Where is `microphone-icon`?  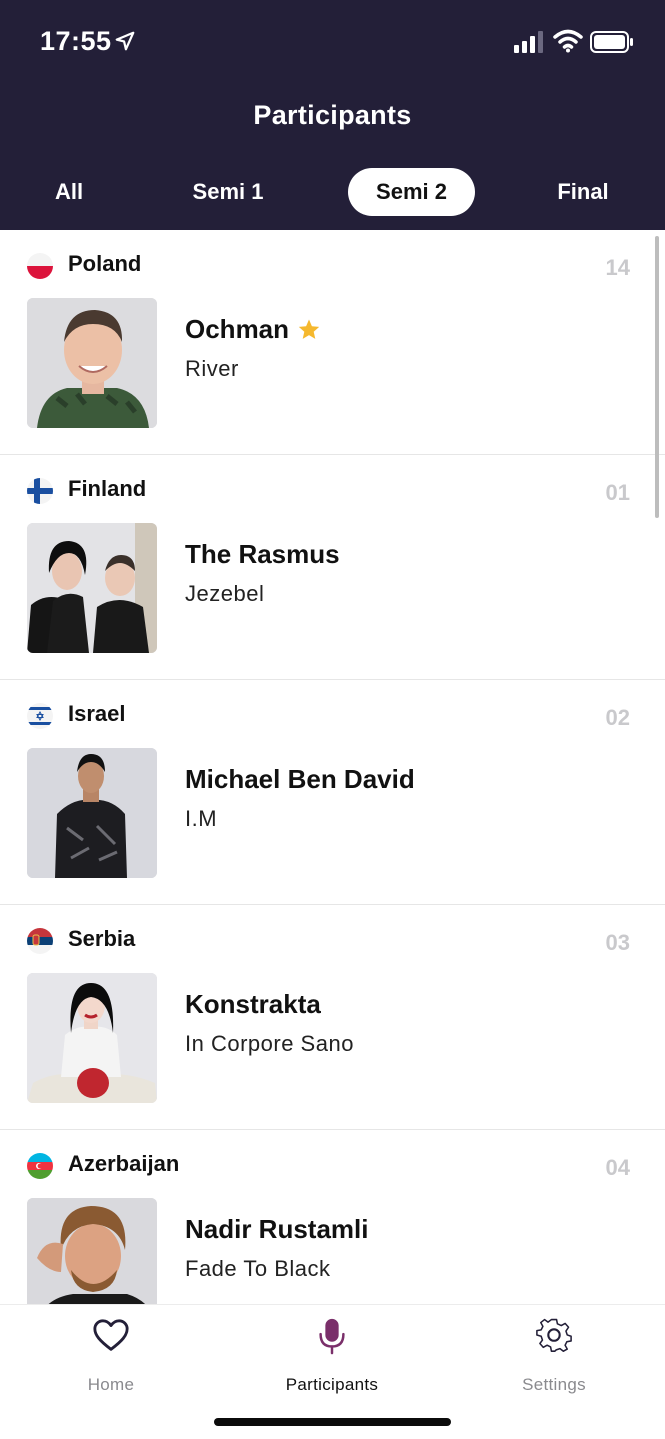
microphone-icon is located at coordinates (332, 1336).